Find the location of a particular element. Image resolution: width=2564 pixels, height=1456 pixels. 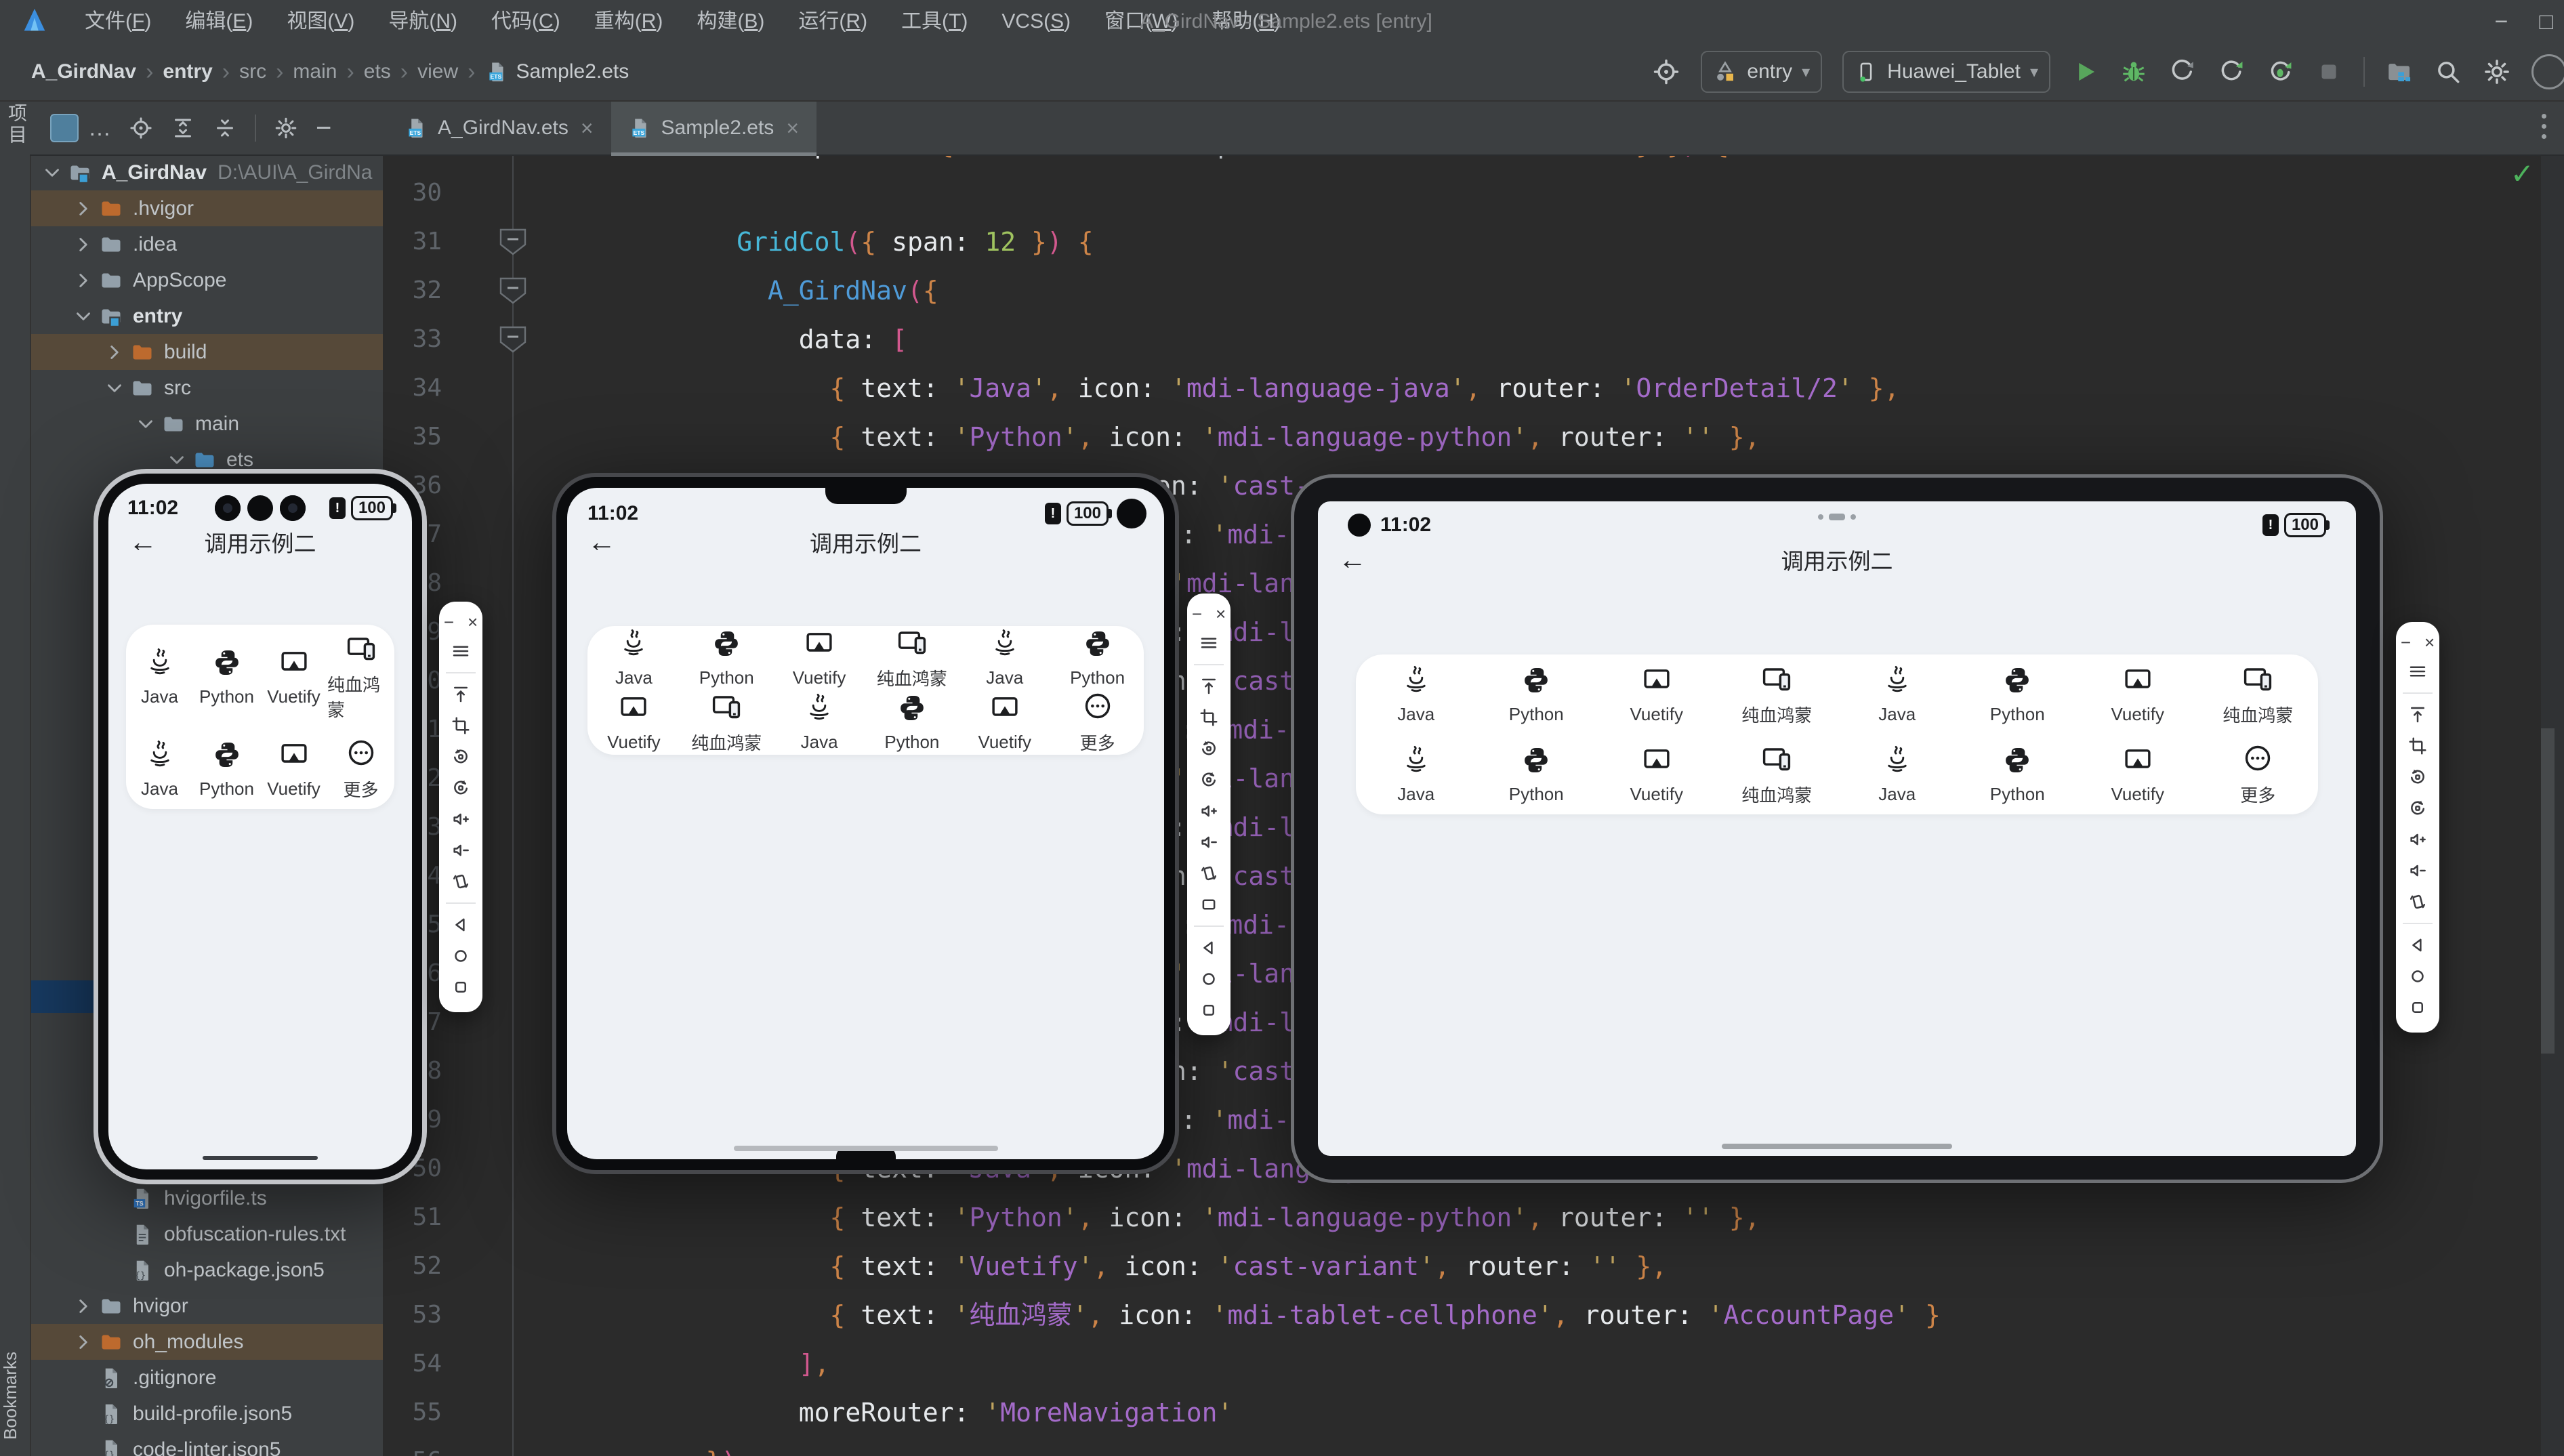

code-line: ], is located at coordinates (1300, 1363).